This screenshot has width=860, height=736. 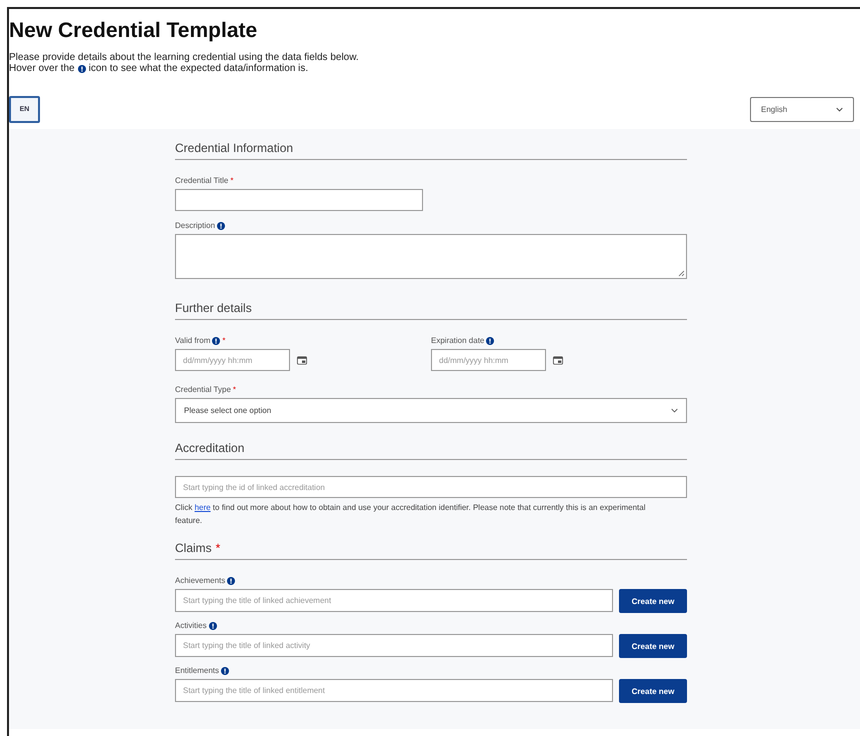 I want to click on help-link: here, so click(x=202, y=507).